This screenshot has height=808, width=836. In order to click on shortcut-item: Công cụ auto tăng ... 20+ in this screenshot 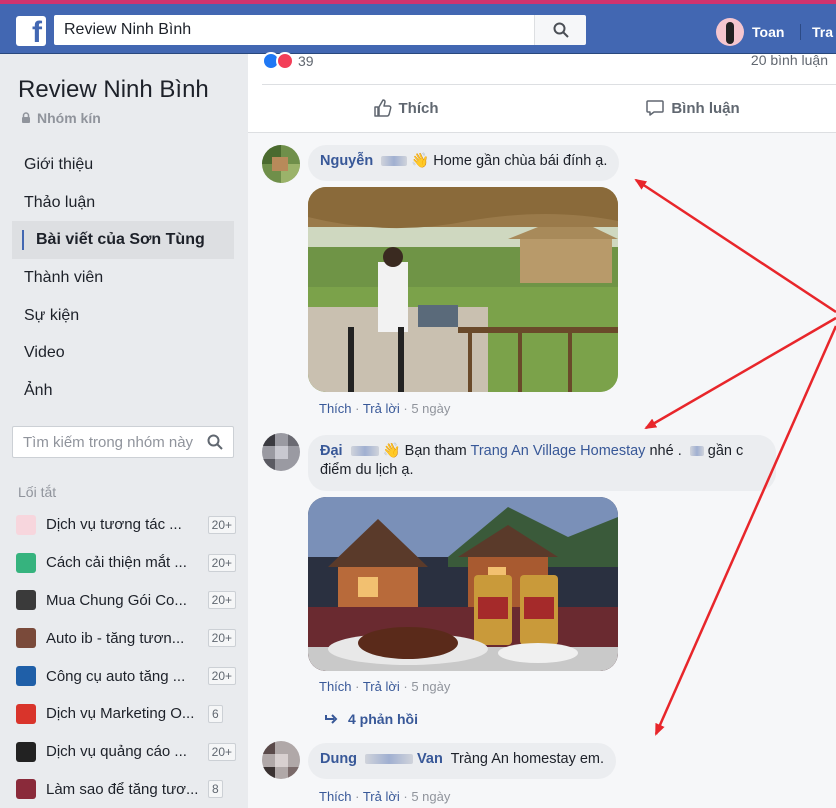, I will do `click(126, 676)`.